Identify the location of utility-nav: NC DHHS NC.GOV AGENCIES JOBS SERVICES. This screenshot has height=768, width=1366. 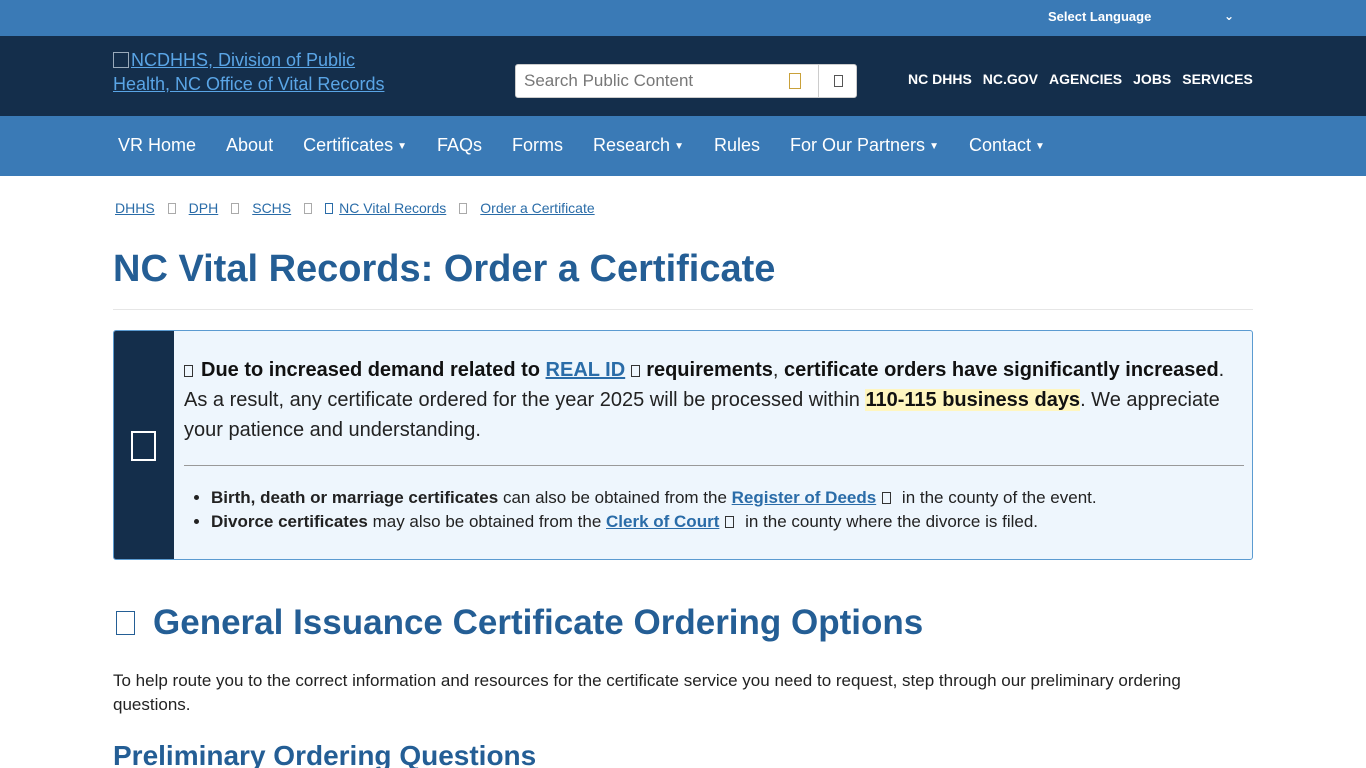
(1080, 79).